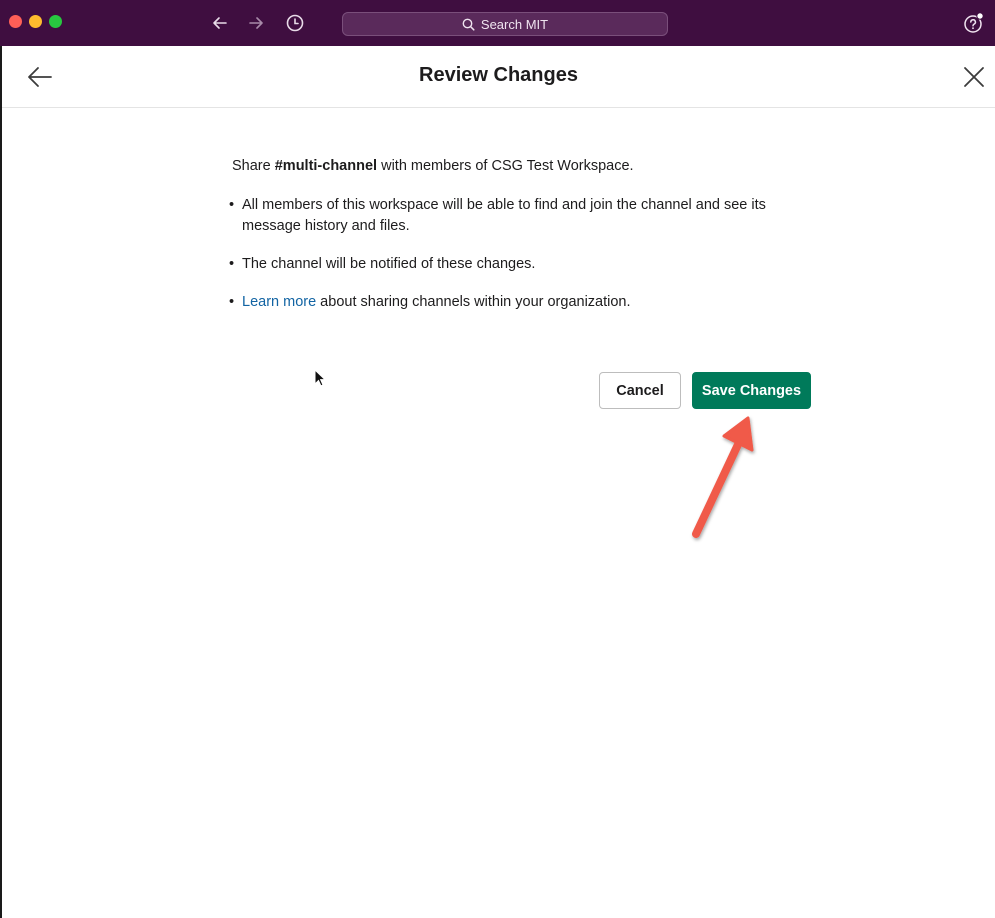 The width and height of the screenshot is (995, 918). I want to click on history-clock-icon, so click(295, 23).